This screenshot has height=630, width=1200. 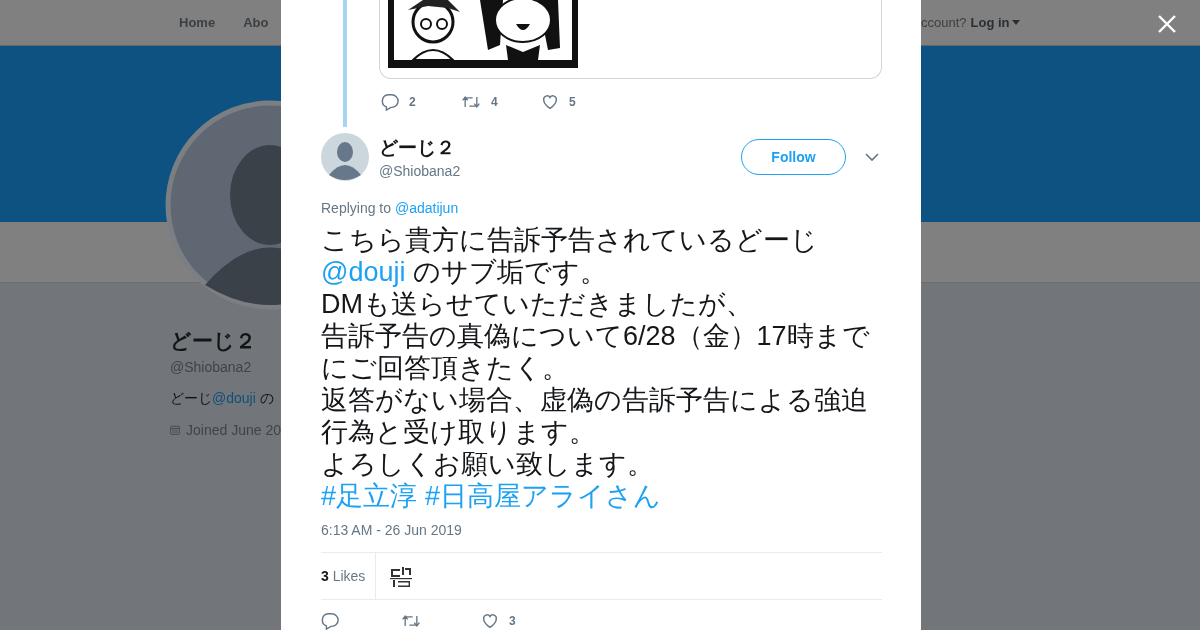 I want to click on profile-name: どーじ２, so click(x=213, y=341).